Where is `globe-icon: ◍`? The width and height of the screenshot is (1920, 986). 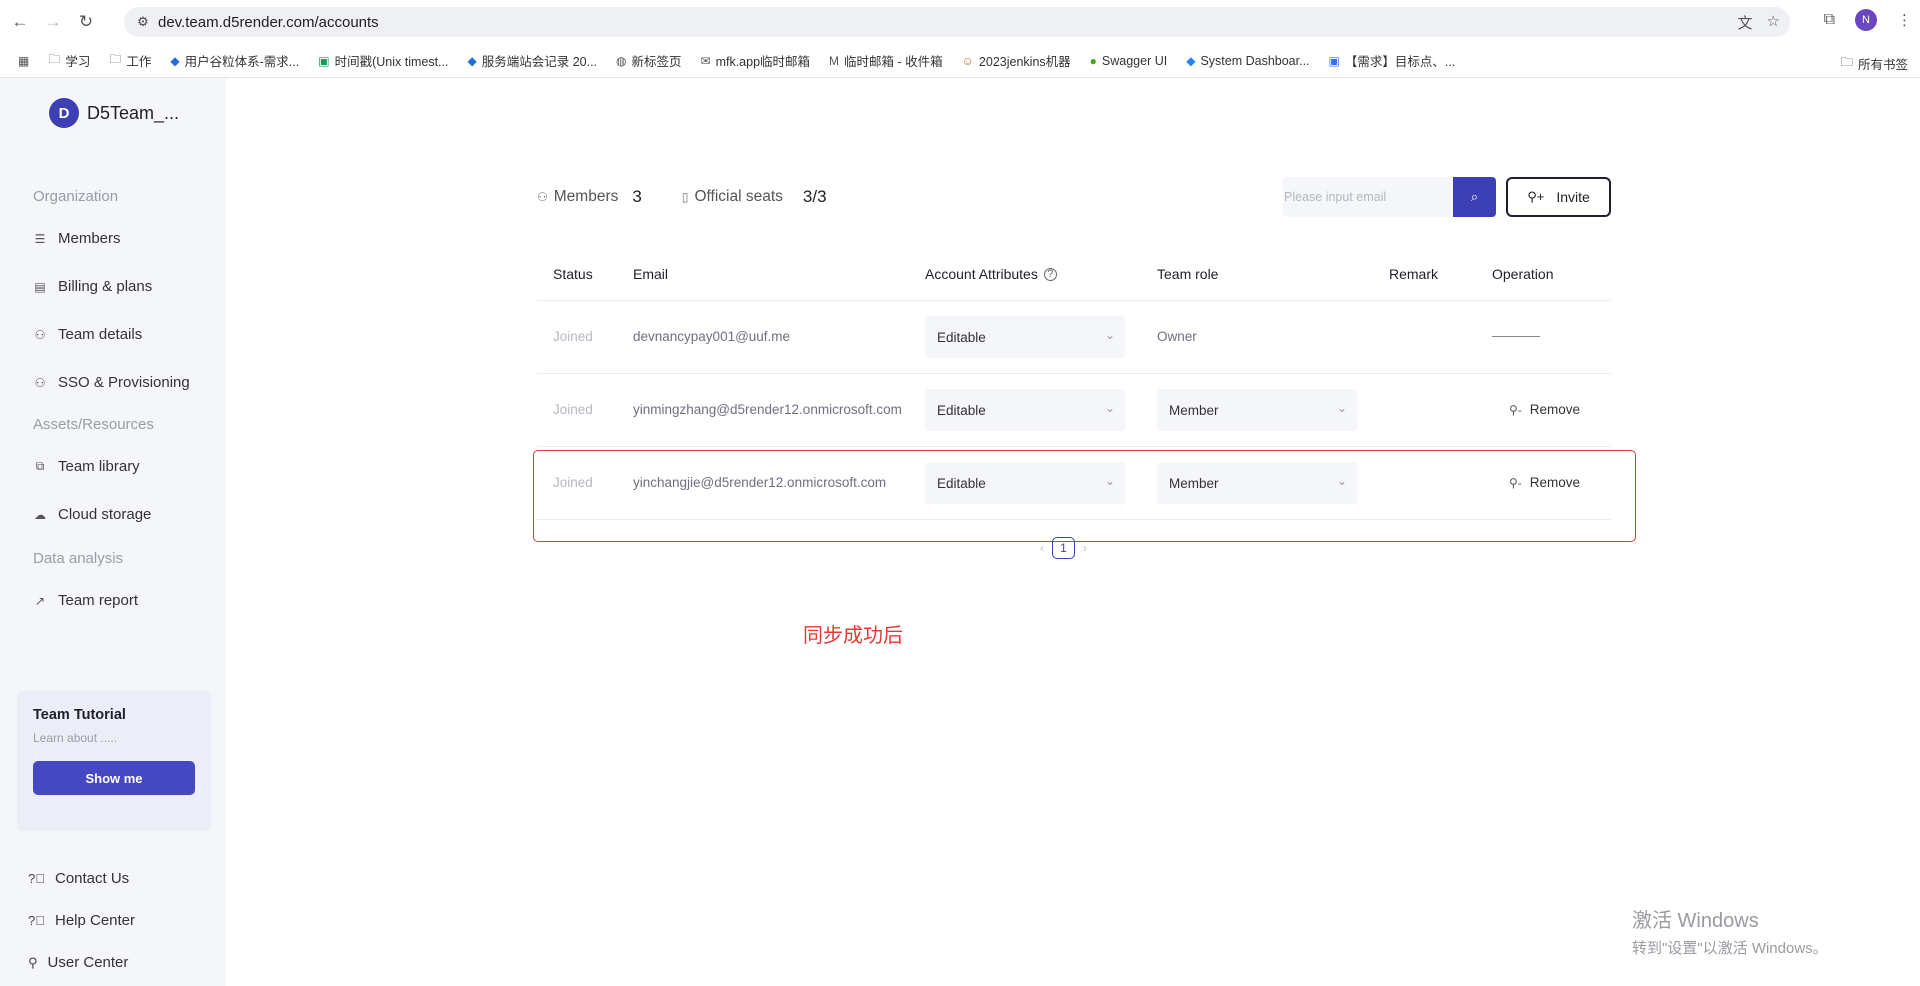
globe-icon: ◍ is located at coordinates (621, 60).